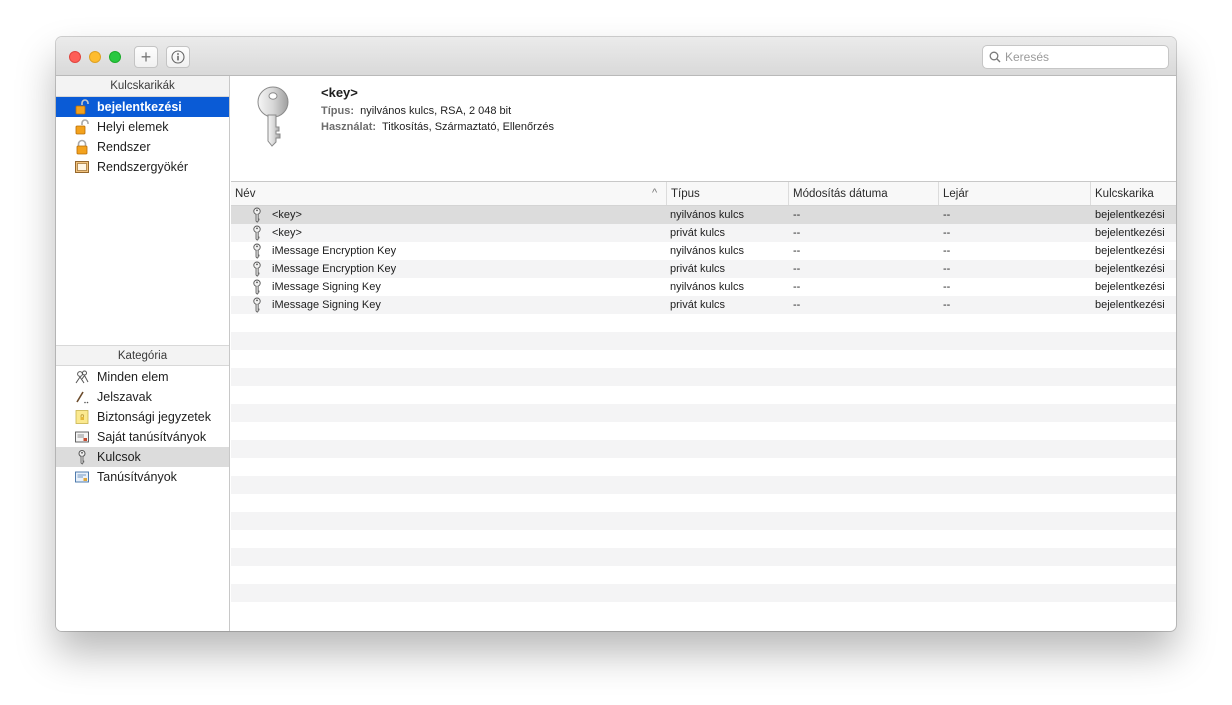  I want to click on item-name: <key>, so click(339, 92).